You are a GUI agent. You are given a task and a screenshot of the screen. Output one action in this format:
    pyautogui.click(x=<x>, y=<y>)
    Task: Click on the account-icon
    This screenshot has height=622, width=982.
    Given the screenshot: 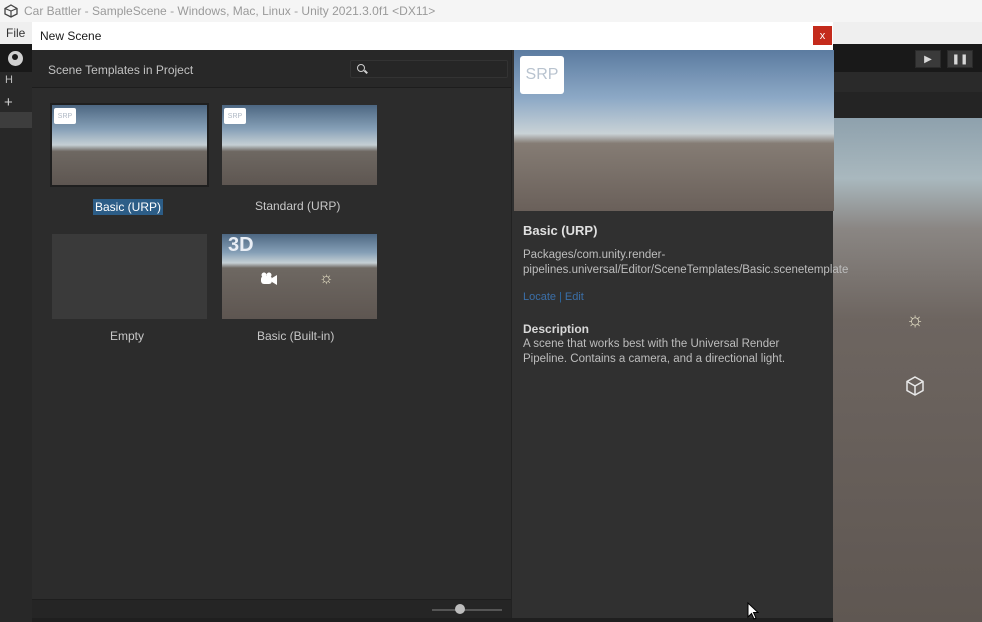 What is the action you would take?
    pyautogui.click(x=15, y=58)
    